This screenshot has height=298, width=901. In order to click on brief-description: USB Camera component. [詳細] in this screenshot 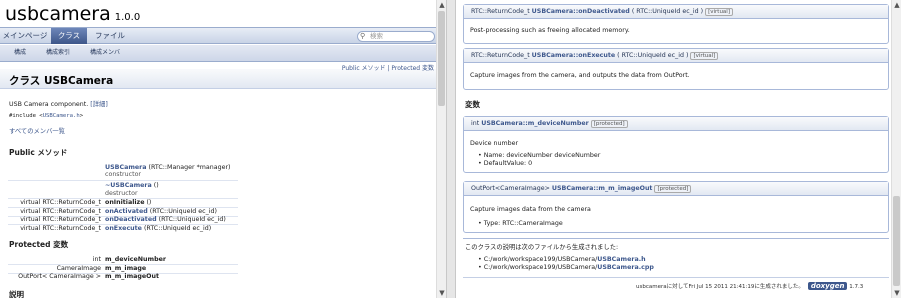, I will do `click(58, 103)`.